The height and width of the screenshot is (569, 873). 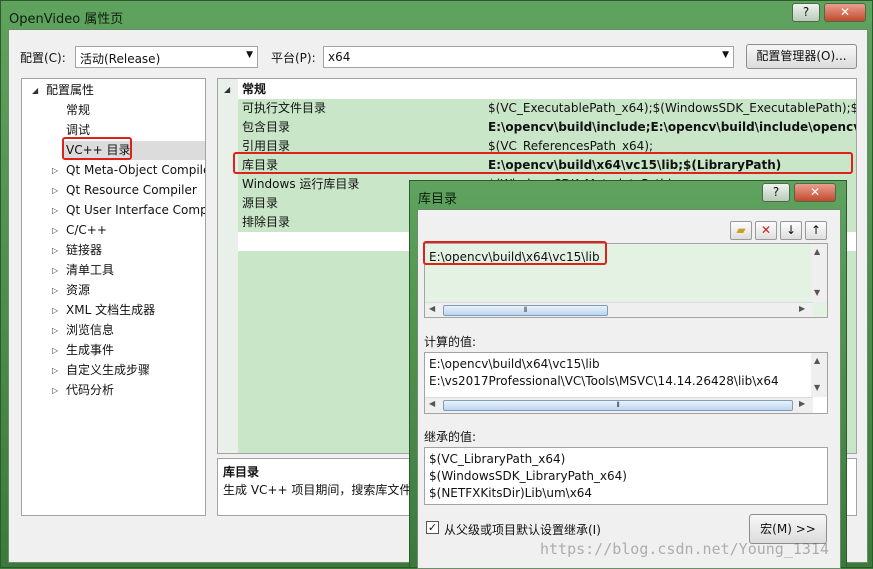 I want to click on inherit-checkbox-label: 从父级或项目默认设置继承(I), so click(x=522, y=529).